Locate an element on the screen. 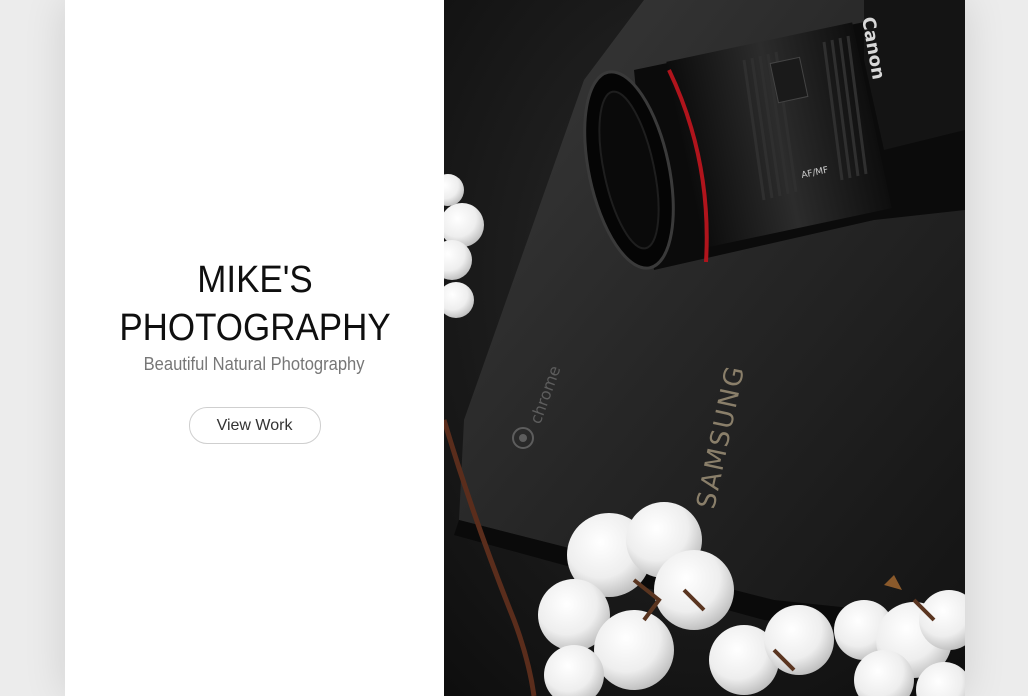  site-title: MIKE'S PHOTOGRAPHY is located at coordinates (254, 304).